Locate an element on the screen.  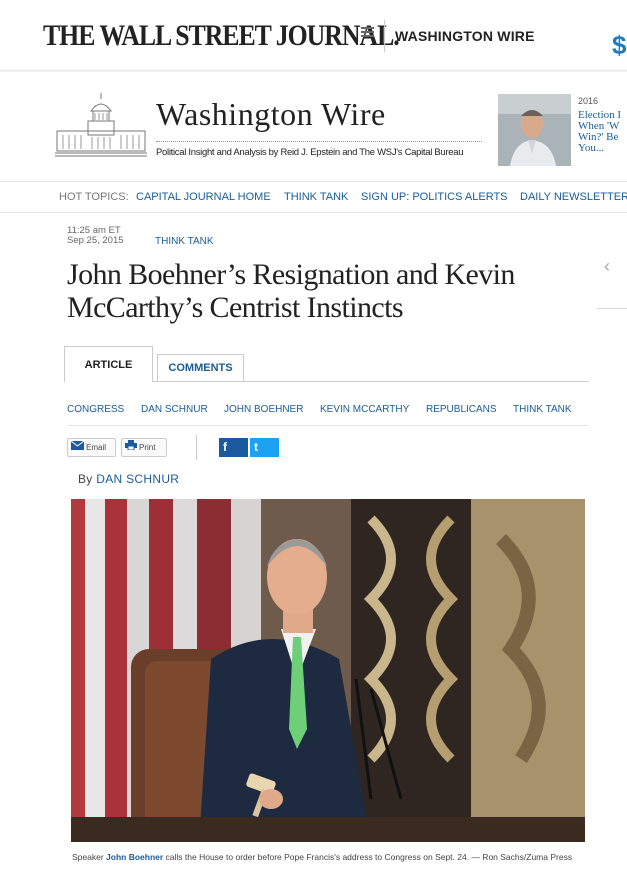
article-kicker: THINK TANK is located at coordinates (184, 241).